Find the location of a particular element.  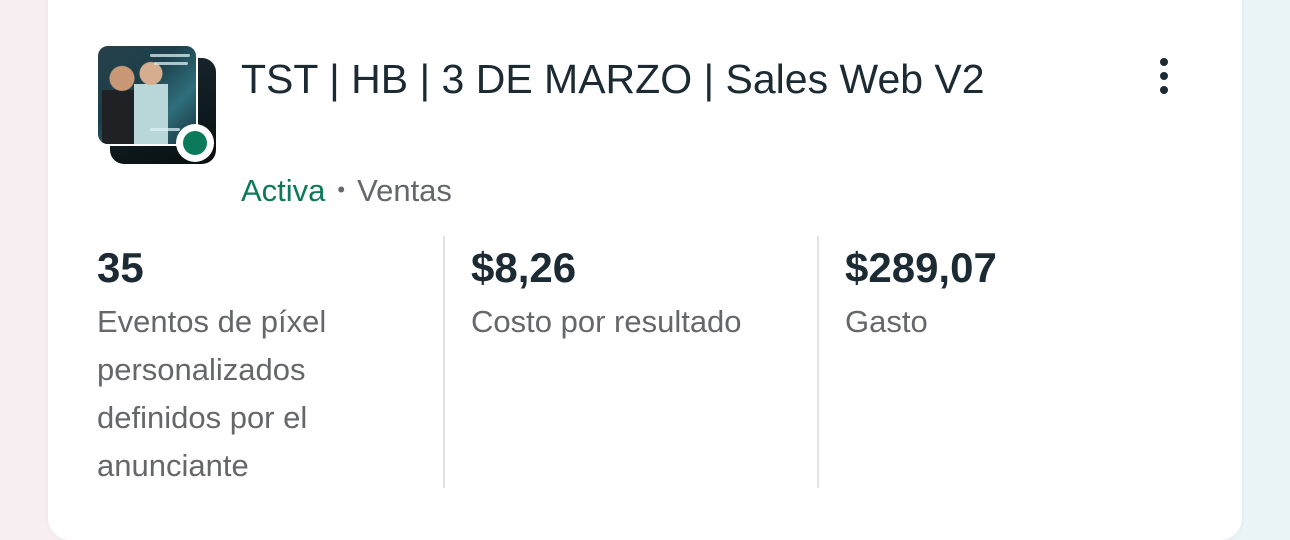

more-options-button is located at coordinates (1164, 76).